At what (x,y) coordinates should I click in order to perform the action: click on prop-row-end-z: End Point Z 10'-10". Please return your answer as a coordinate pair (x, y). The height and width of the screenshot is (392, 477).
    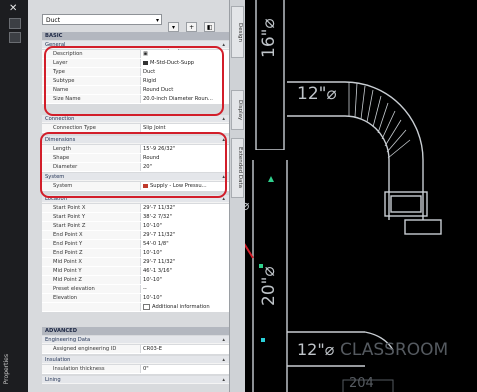
    Looking at the image, I should click on (135, 253).